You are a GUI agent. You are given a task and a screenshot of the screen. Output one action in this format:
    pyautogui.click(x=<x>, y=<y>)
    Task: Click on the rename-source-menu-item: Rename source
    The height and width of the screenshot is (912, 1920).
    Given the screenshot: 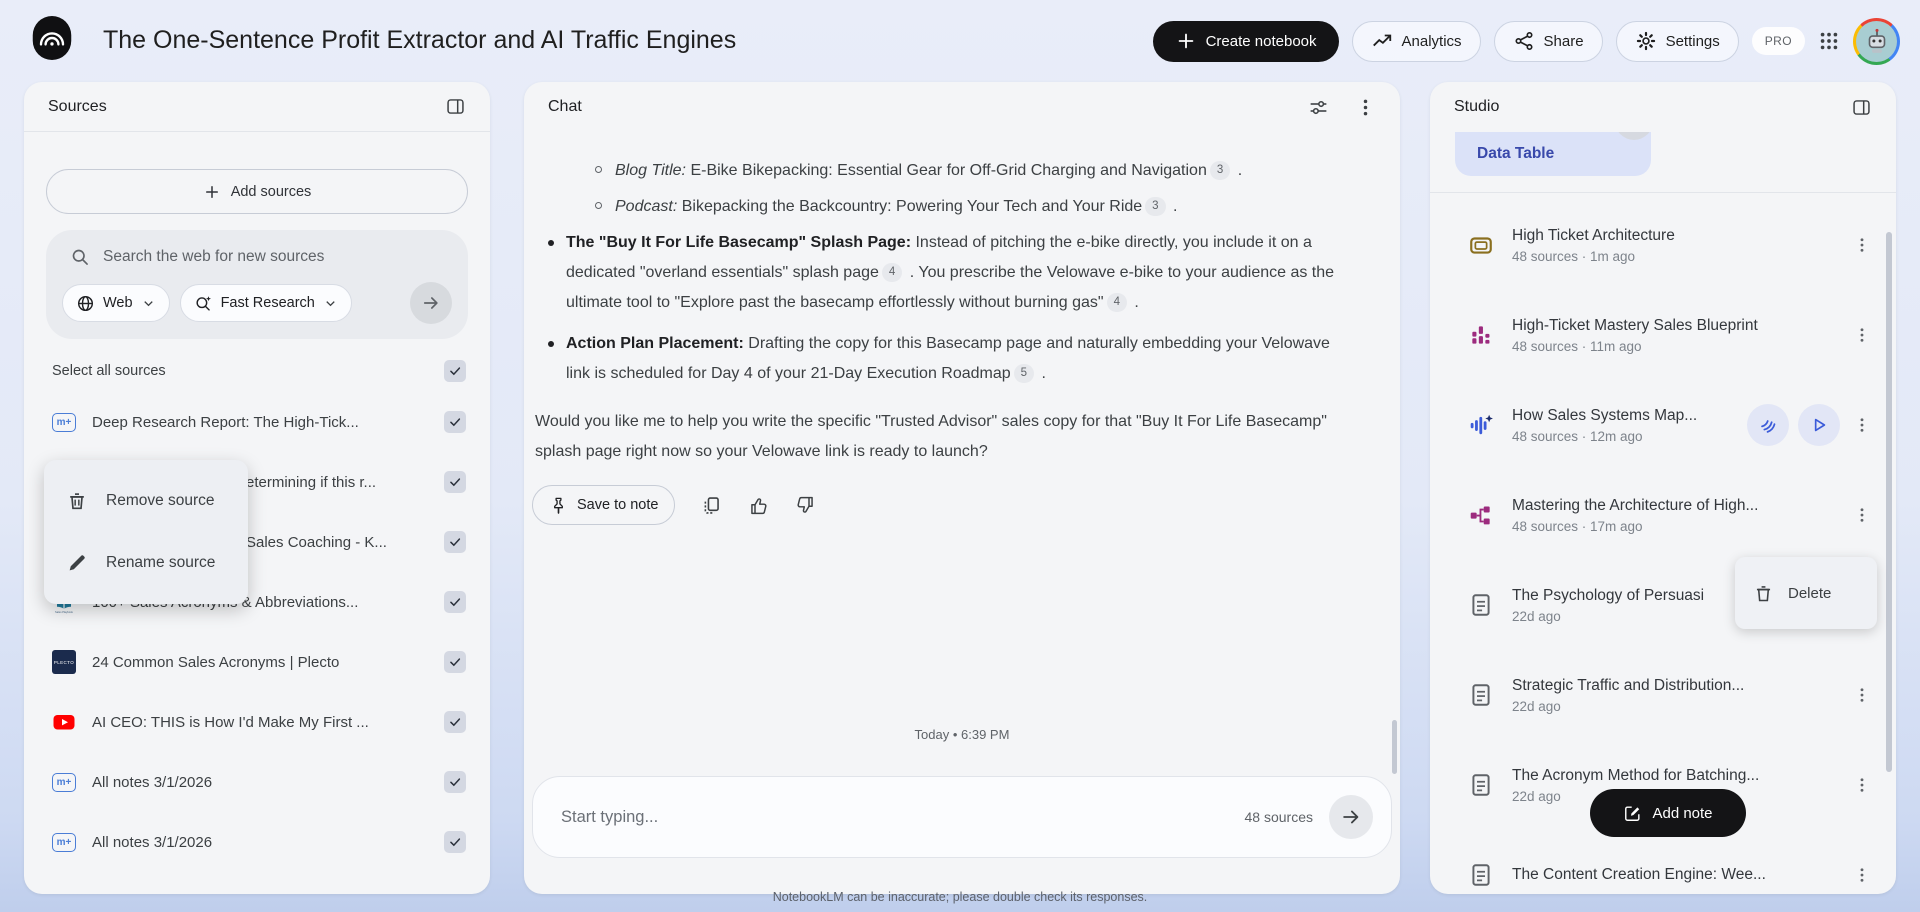 What is the action you would take?
    pyautogui.click(x=146, y=563)
    